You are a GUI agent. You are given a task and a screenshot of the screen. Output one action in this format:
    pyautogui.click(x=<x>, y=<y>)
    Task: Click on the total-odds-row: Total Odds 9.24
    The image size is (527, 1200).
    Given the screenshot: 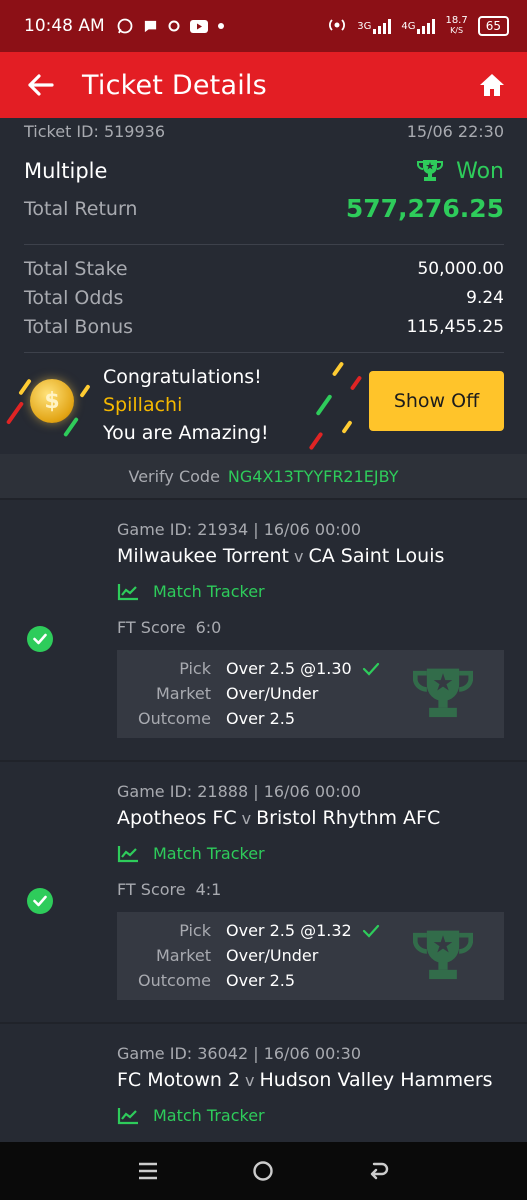 What is the action you would take?
    pyautogui.click(x=264, y=298)
    